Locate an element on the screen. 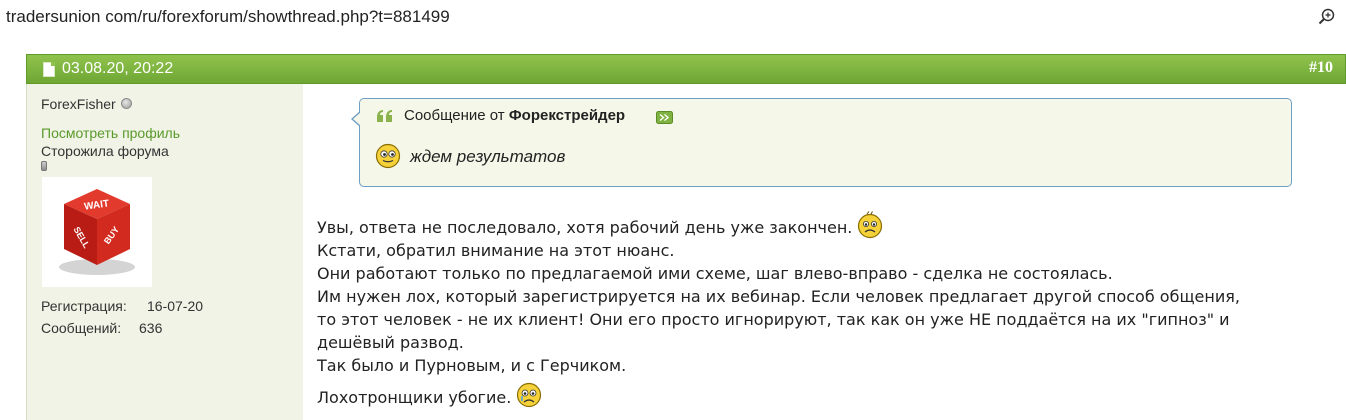 This screenshot has width=1346, height=420. quote-arrow-inner is located at coordinates (357, 119).